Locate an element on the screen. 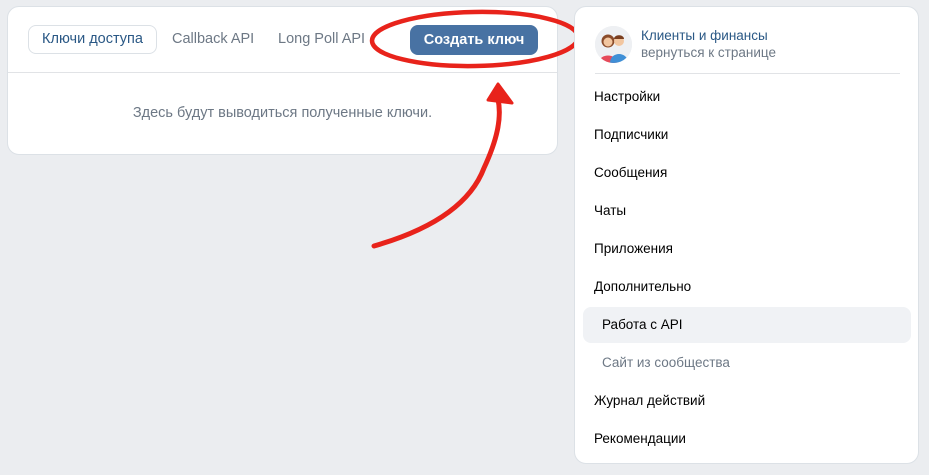 The height and width of the screenshot is (475, 929). sidebar-item-api: Работа с API is located at coordinates (747, 325).